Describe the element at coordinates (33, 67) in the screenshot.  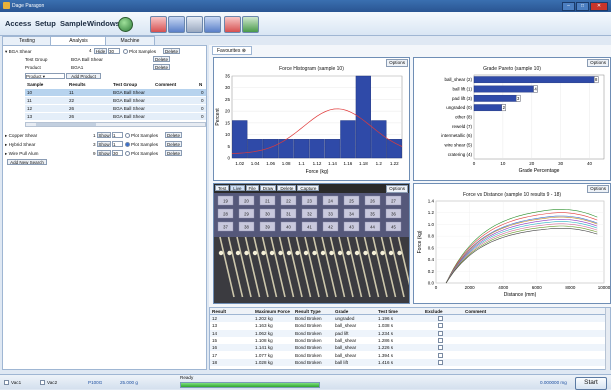
I see `product-label: Product` at that location.